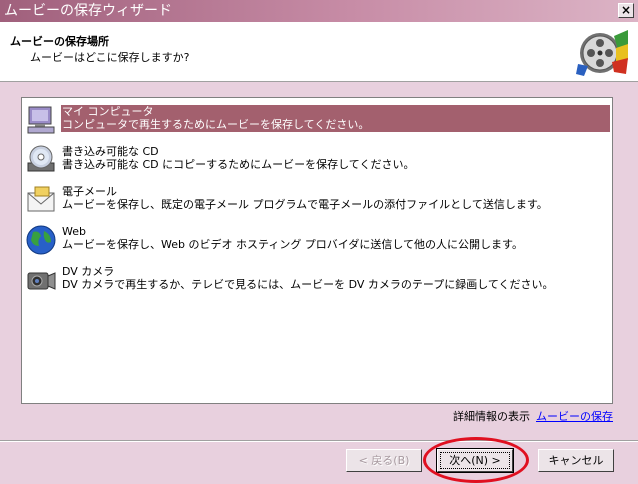 This screenshot has width=638, height=484. What do you see at coordinates (626, 10) in the screenshot?
I see `close-button: ×` at bounding box center [626, 10].